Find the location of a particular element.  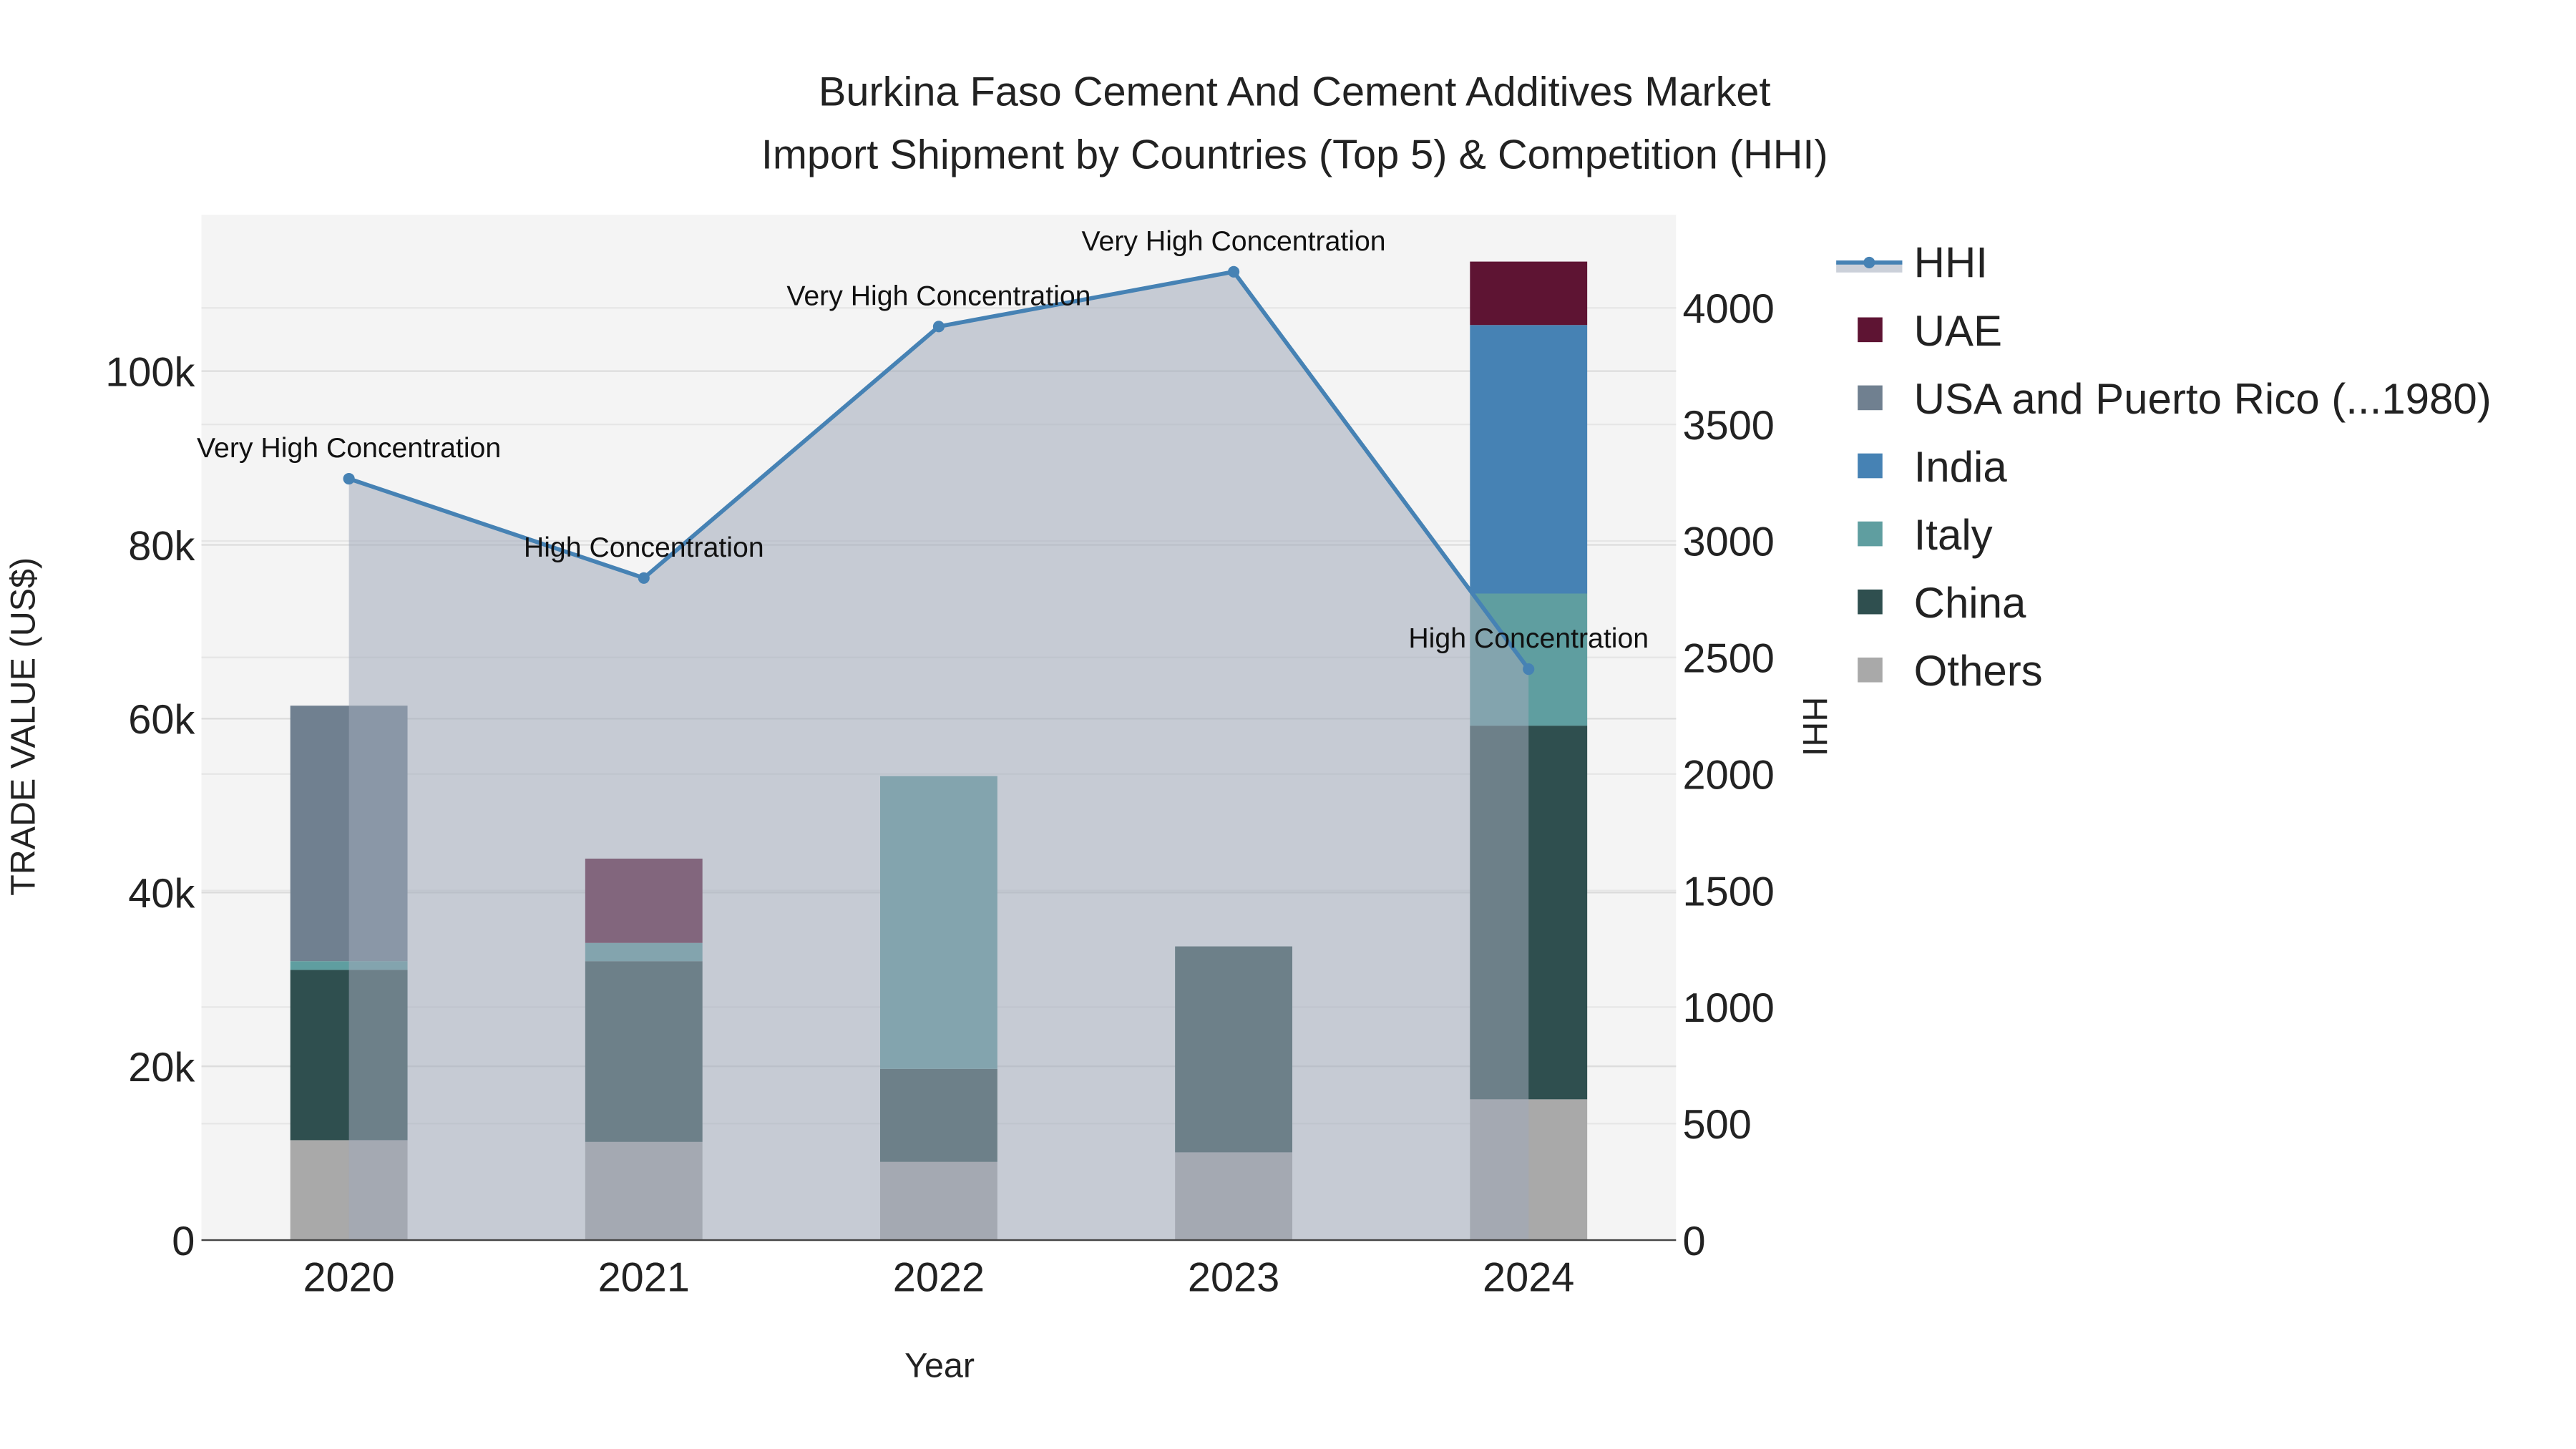

y-tick-label: 0 is located at coordinates (183, 1241).